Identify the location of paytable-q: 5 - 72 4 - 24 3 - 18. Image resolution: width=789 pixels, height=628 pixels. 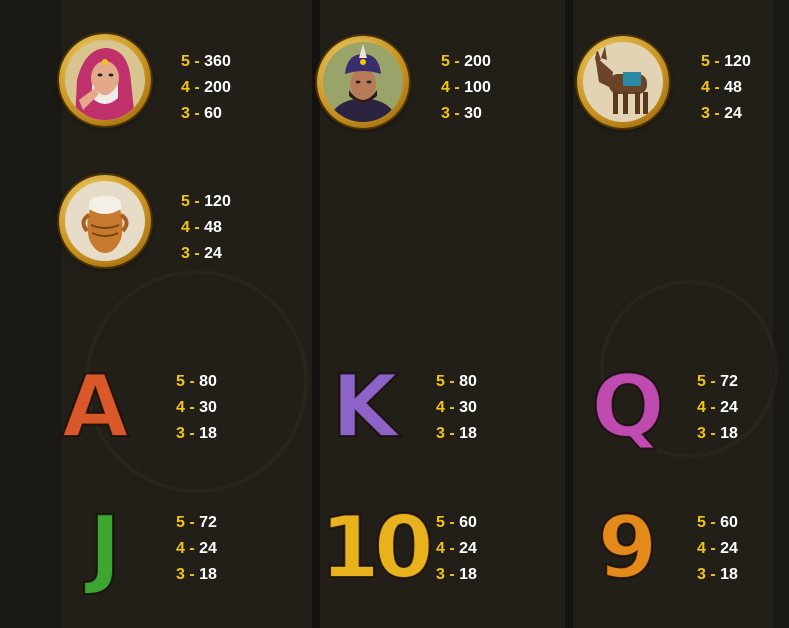
(717, 408).